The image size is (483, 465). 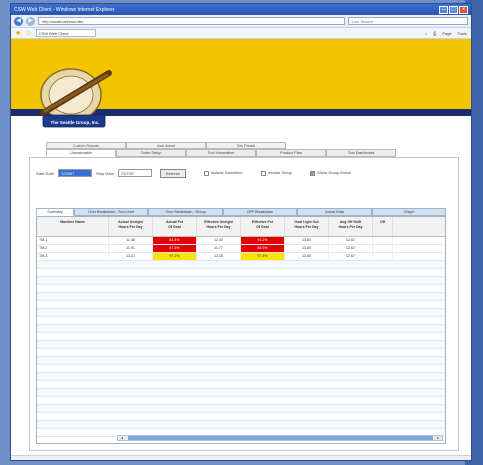 I want to click on tab-product-plan: Product Plan, so click(x=291, y=153).